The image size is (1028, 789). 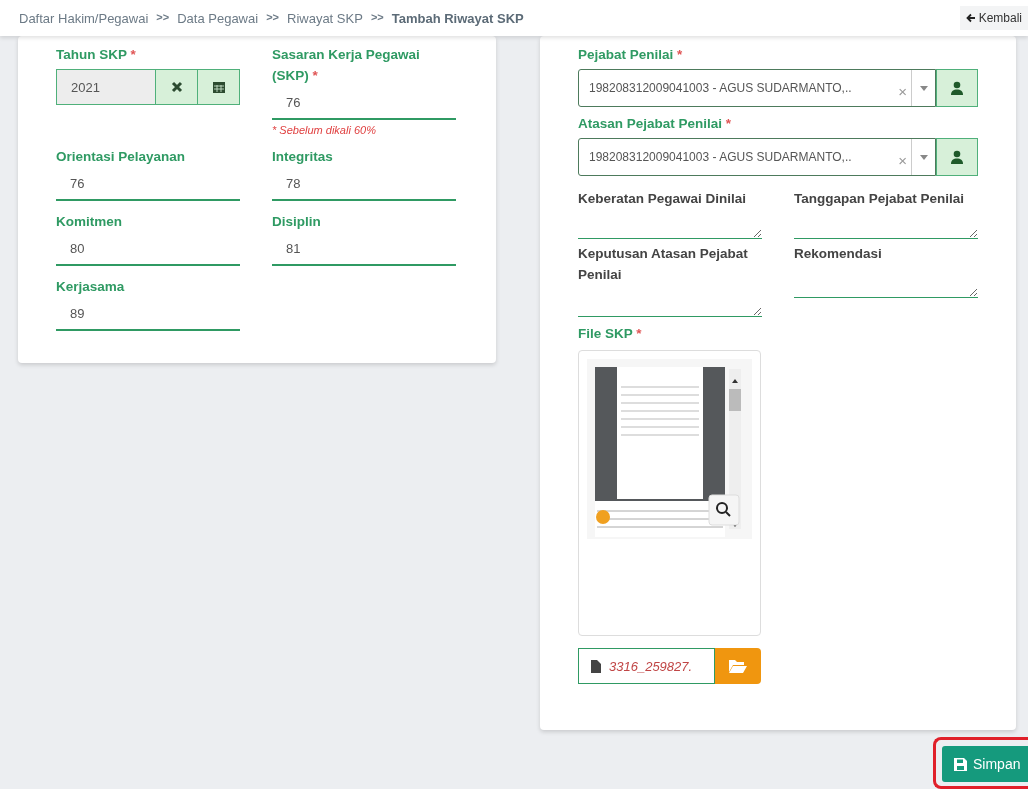 What do you see at coordinates (970, 18) in the screenshot?
I see `arrow-left-icon` at bounding box center [970, 18].